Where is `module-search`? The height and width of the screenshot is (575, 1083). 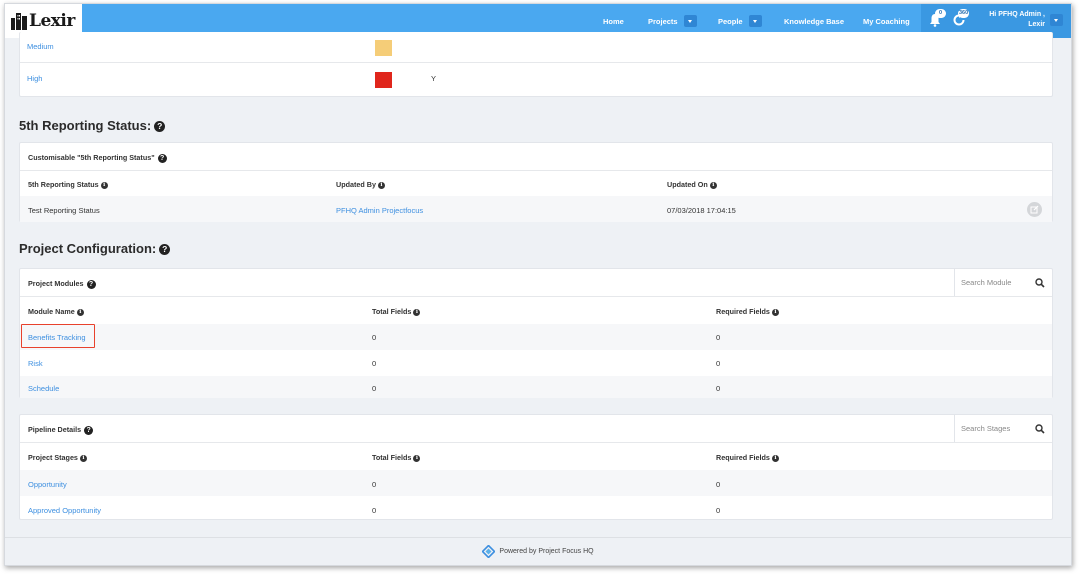
module-search is located at coordinates (1003, 282).